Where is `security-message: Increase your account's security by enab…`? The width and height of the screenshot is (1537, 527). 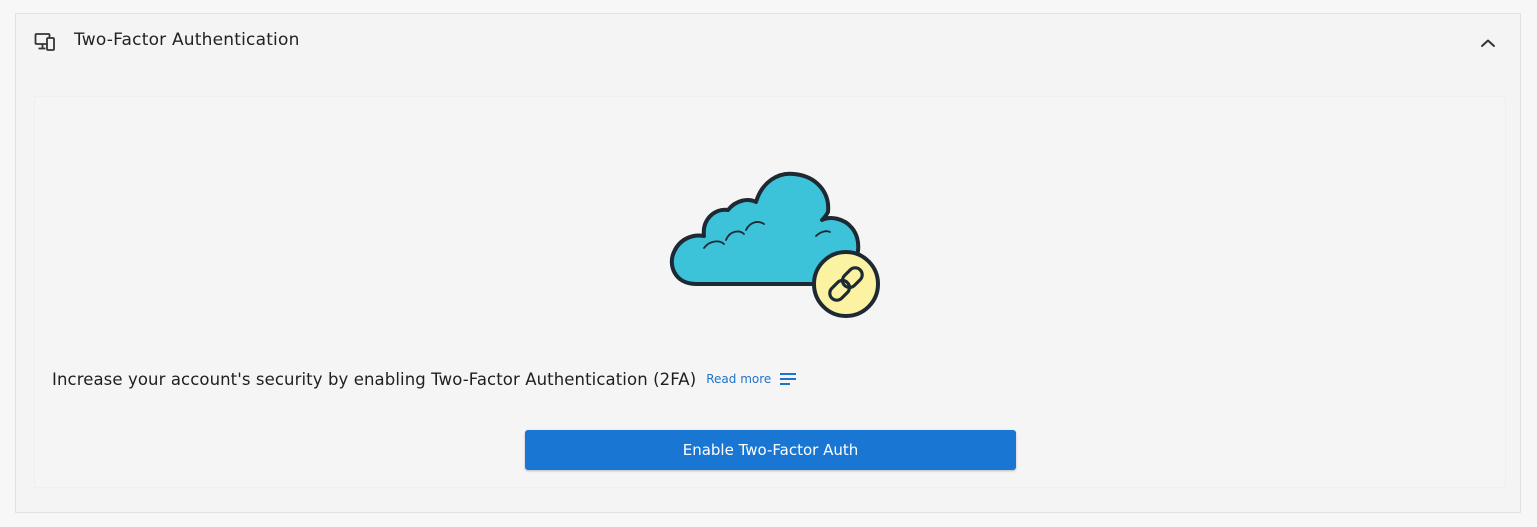
security-message: Increase your account's security by enab… is located at coordinates (374, 379).